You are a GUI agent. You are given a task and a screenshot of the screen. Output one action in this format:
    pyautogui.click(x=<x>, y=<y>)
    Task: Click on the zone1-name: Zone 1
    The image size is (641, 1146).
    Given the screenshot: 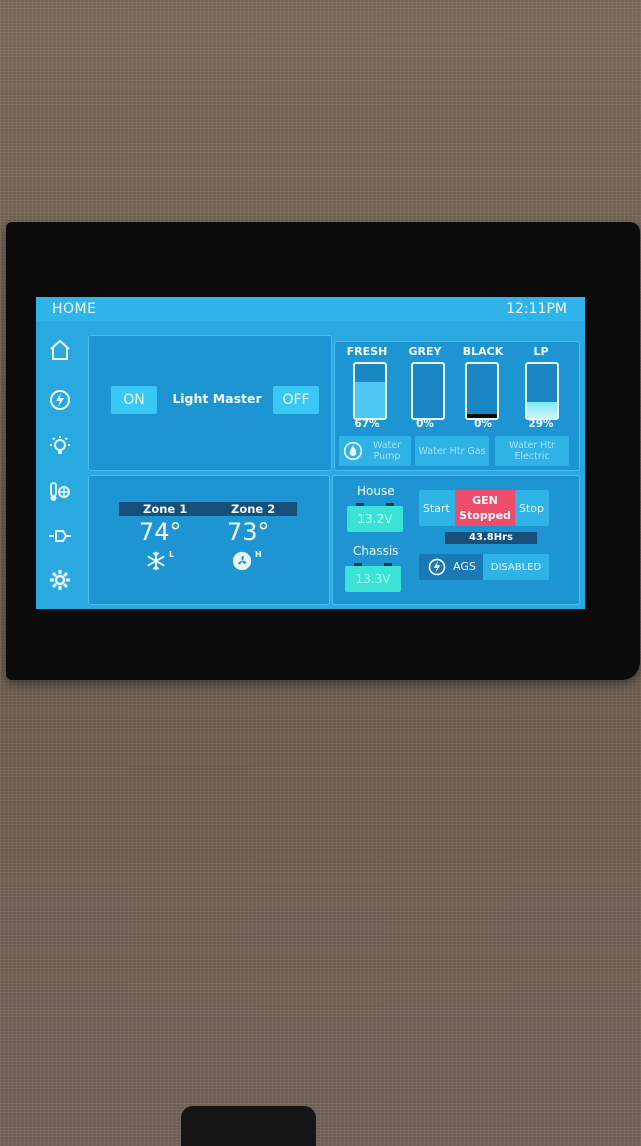 What is the action you would take?
    pyautogui.click(x=165, y=509)
    